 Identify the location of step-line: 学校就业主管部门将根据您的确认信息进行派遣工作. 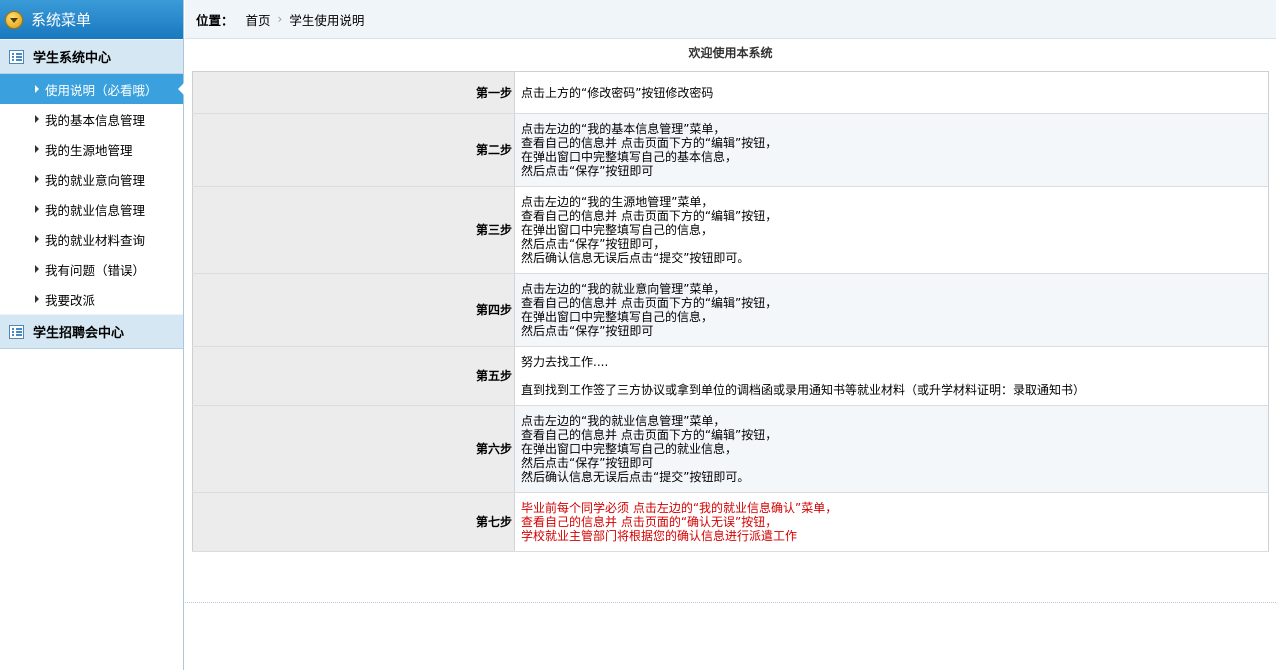
(659, 536).